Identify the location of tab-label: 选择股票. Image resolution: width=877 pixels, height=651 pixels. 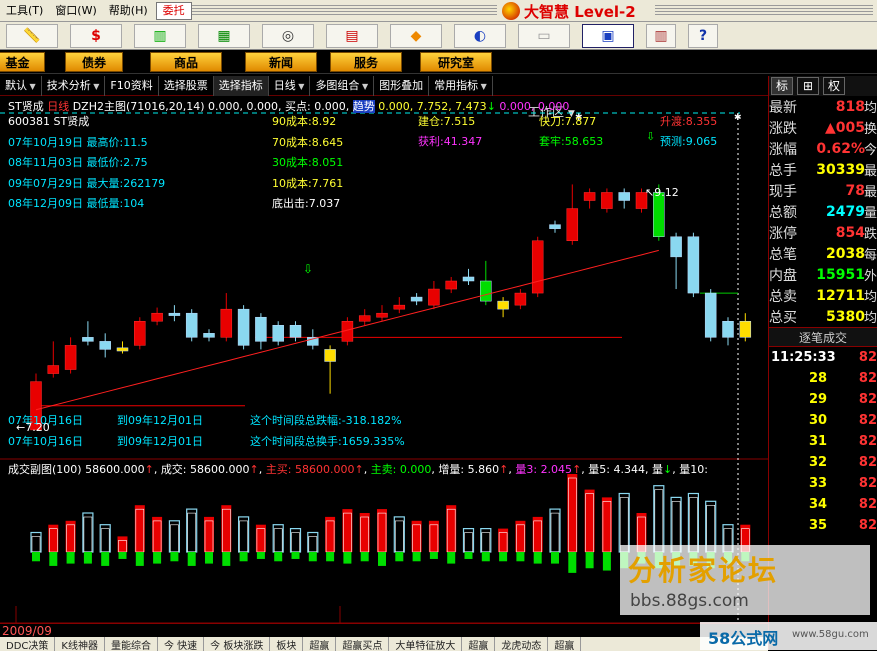
(185, 85).